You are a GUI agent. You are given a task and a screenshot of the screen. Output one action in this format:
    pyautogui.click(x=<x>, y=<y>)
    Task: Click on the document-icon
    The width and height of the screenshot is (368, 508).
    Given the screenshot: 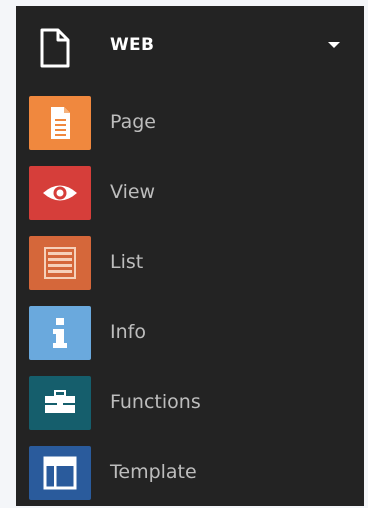 What is the action you would take?
    pyautogui.click(x=55, y=48)
    